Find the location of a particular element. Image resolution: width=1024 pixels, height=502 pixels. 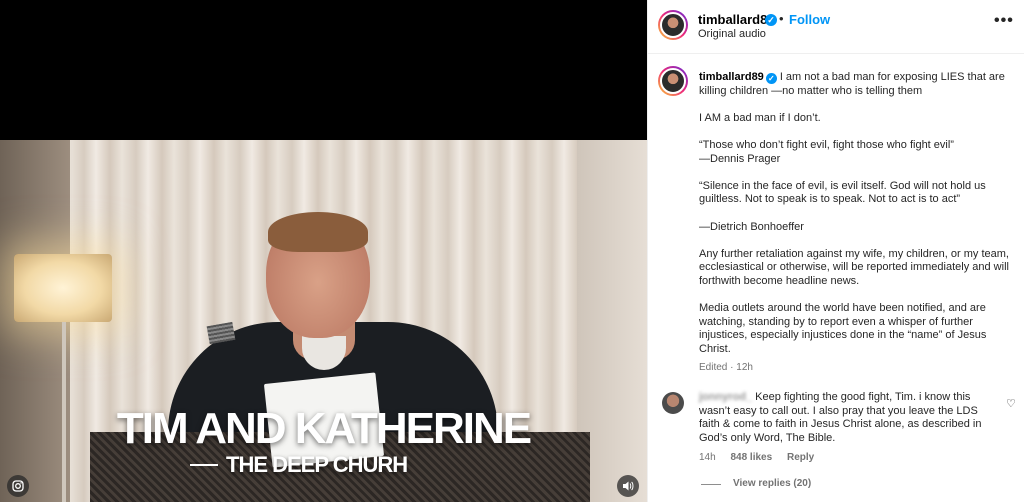

lamp is located at coordinates (63, 288).